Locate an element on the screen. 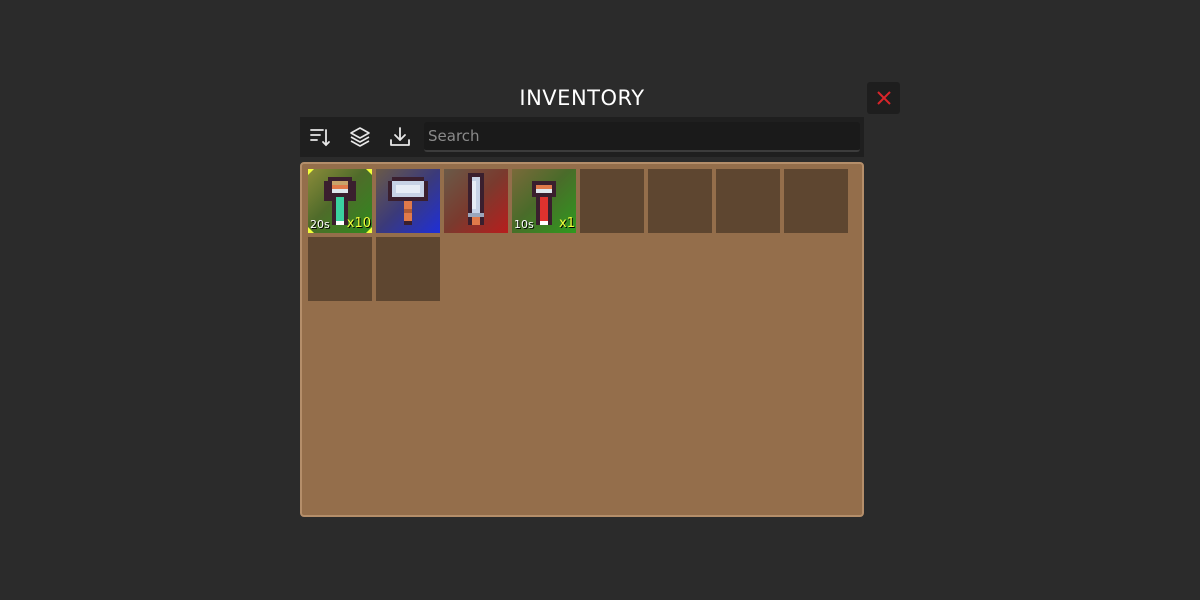 This screenshot has width=1200, height=600. sword-icon is located at coordinates (476, 199).